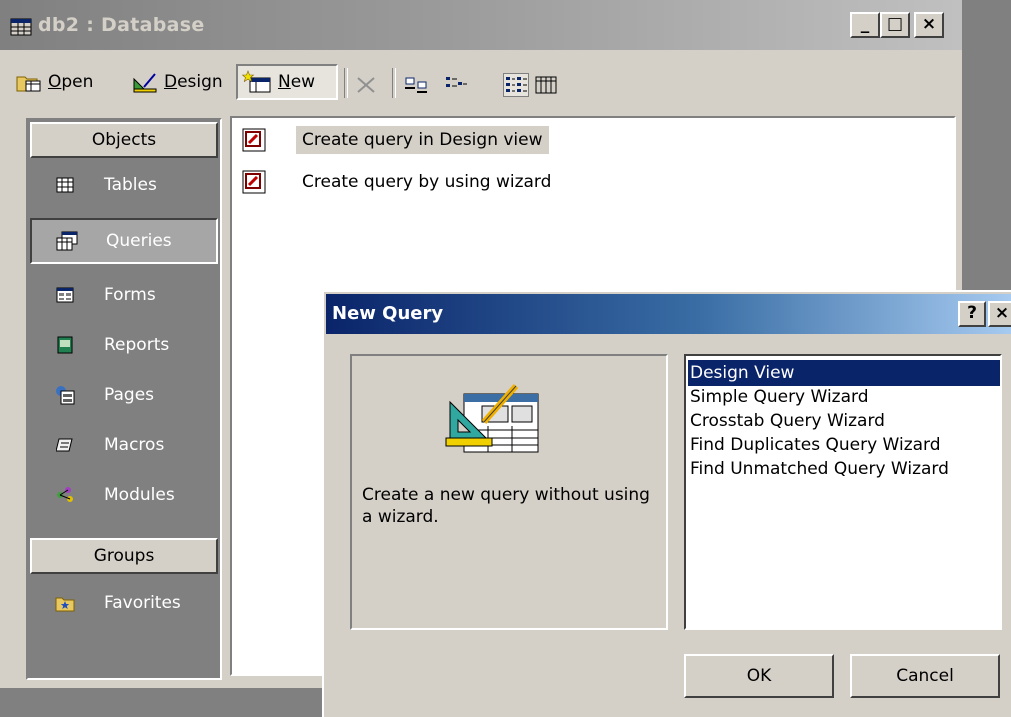 This screenshot has height=717, width=1011. I want to click on query-option-design-view: Design View, so click(844, 373).